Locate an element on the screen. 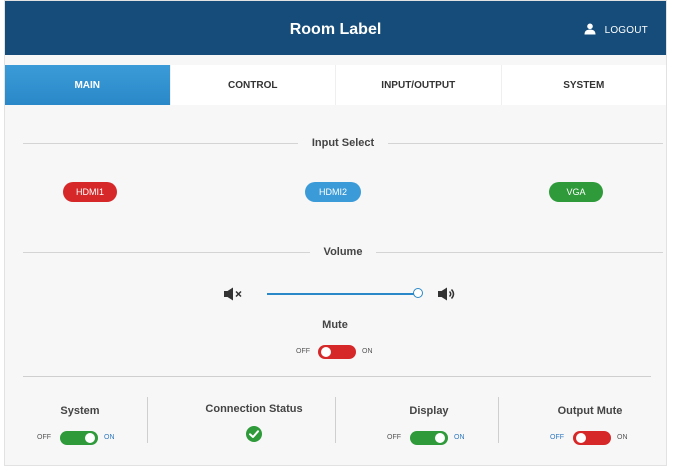 The width and height of the screenshot is (681, 470). connection-status-title: Connection Status is located at coordinates (254, 409).